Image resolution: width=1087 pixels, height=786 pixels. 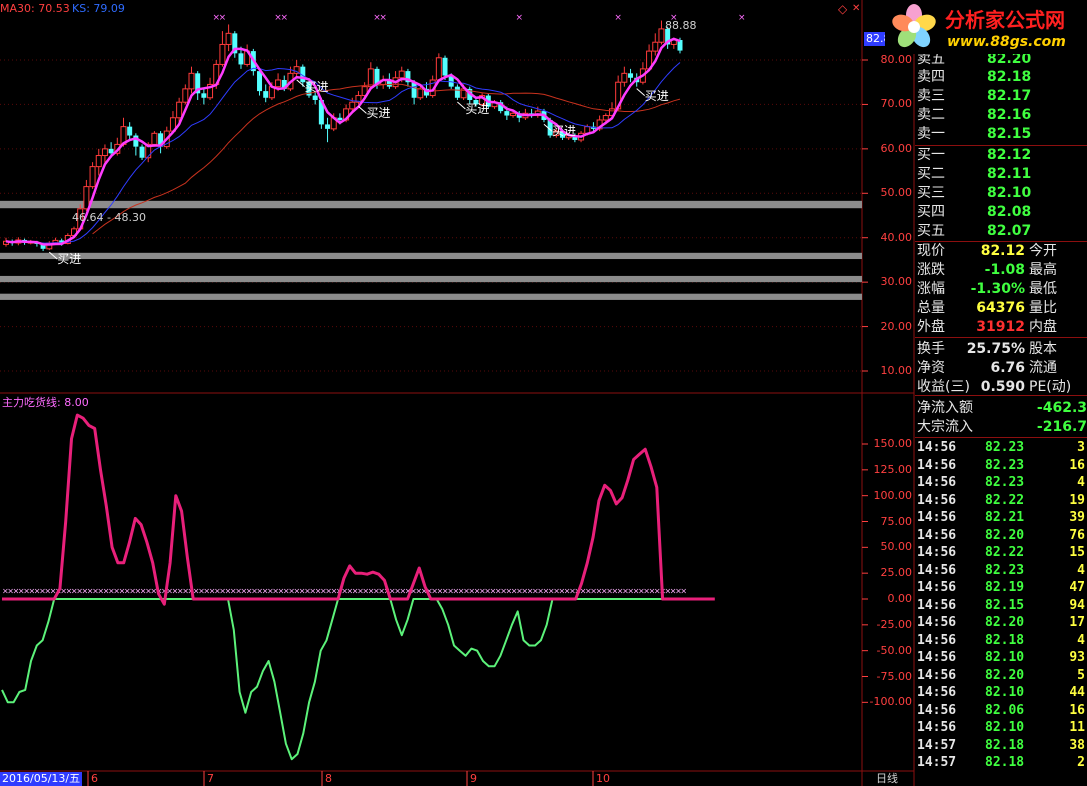 What do you see at coordinates (1009, 174) in the screenshot?
I see `bid-price: 82.11` at bounding box center [1009, 174].